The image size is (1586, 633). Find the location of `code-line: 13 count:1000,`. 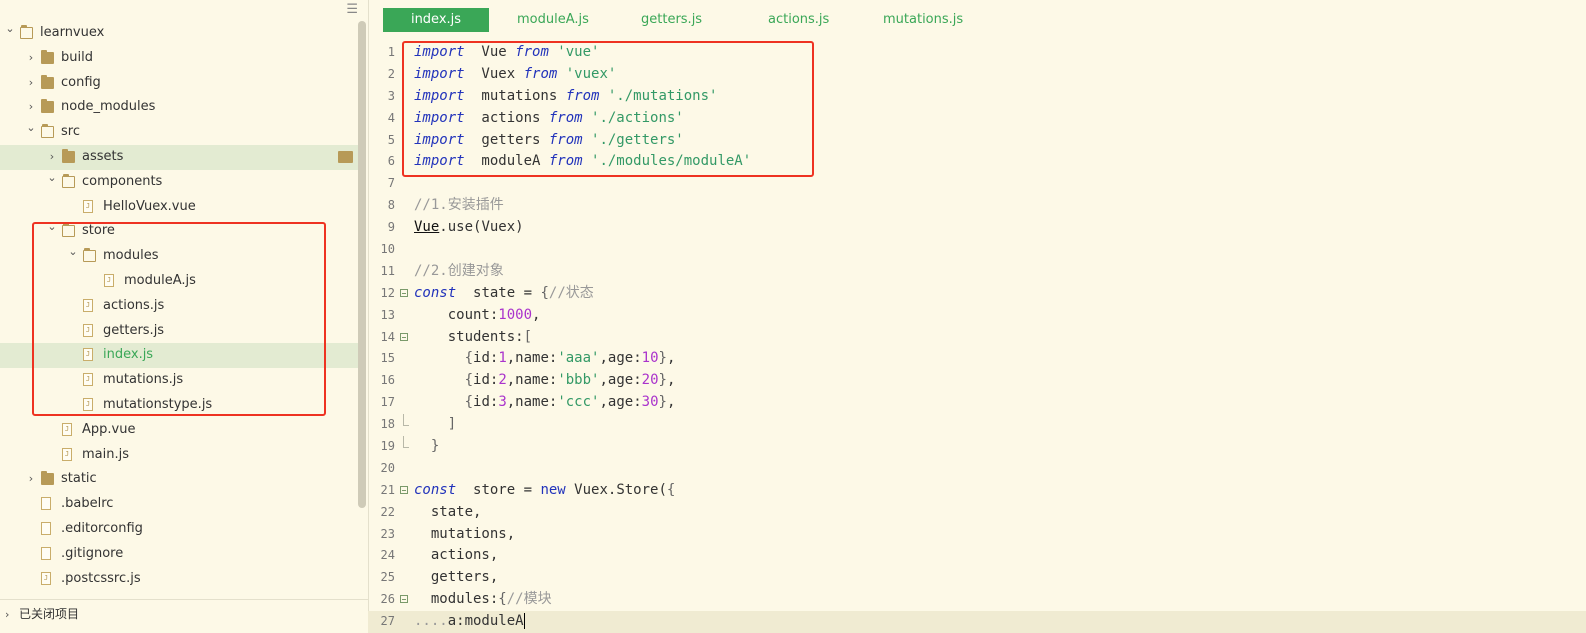

code-line: 13 count:1000, is located at coordinates (977, 316).